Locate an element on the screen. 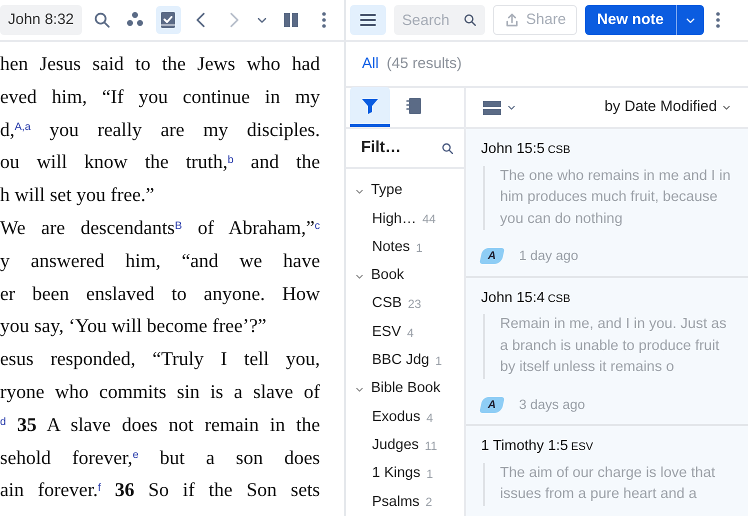  note-card: 1 Timothy 1:5 ESV The aim of our charge is love that issues from a pure heart and a is located at coordinates (607, 471).